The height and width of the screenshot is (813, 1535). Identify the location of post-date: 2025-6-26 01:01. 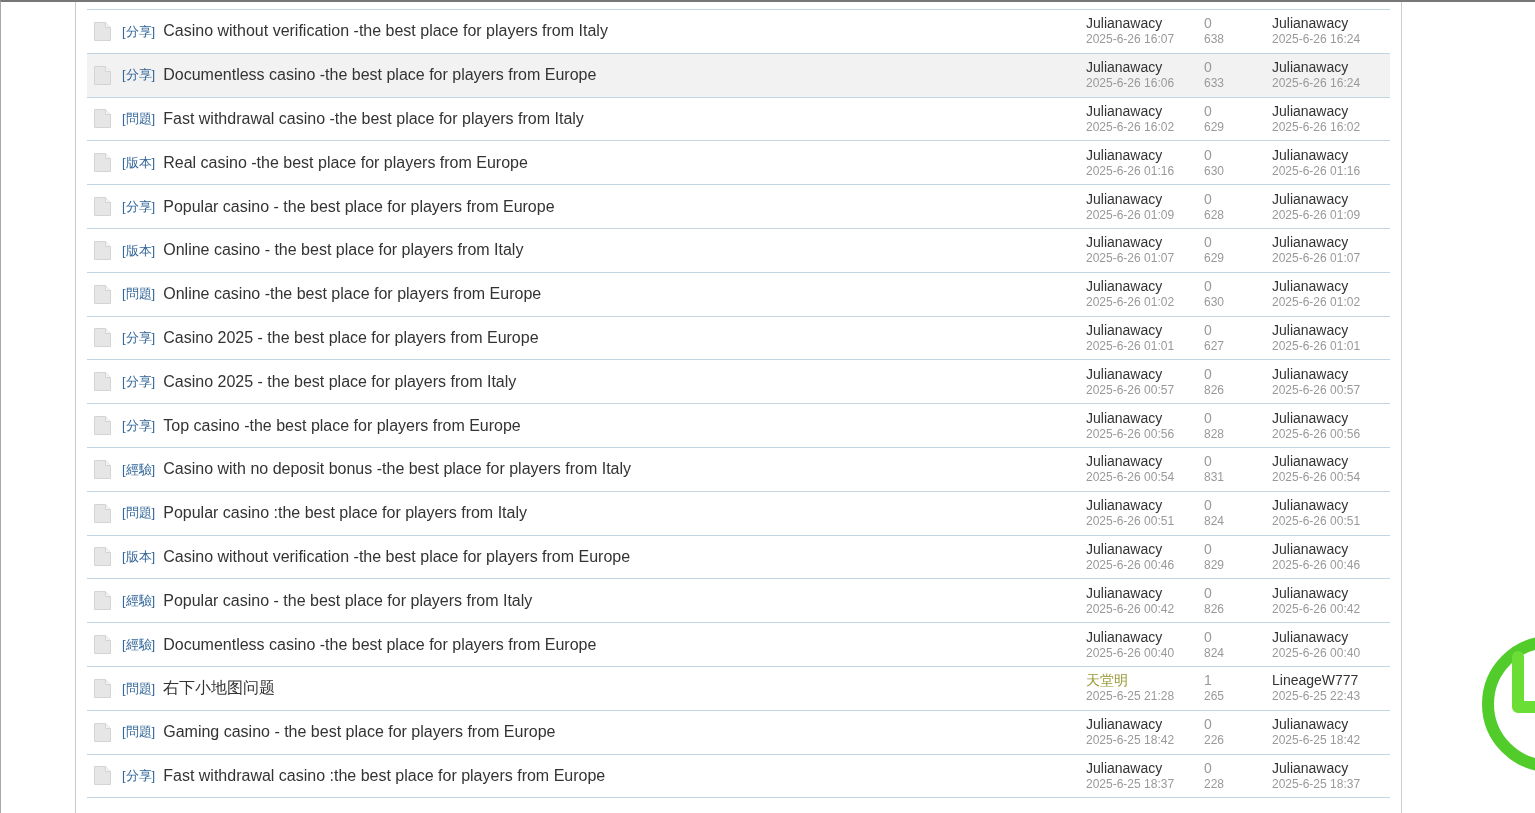
(1131, 346).